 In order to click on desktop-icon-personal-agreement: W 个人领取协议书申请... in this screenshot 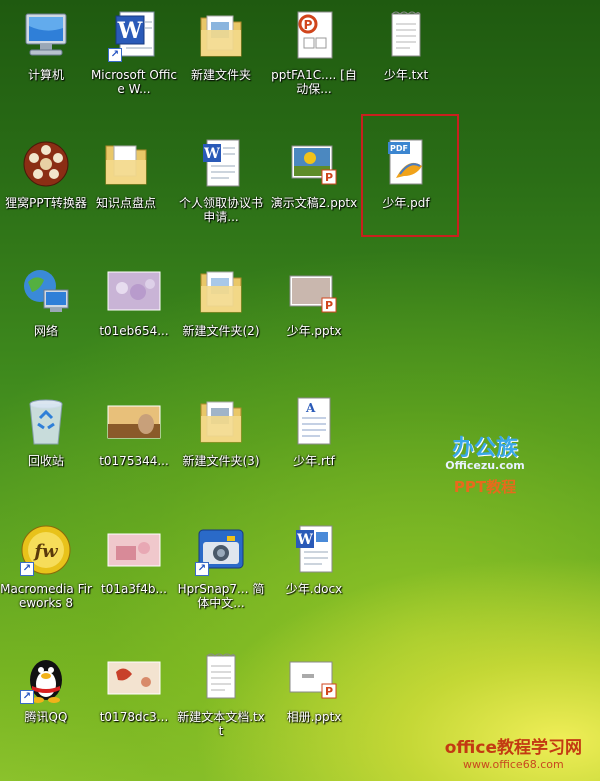, I will do `click(221, 180)`.